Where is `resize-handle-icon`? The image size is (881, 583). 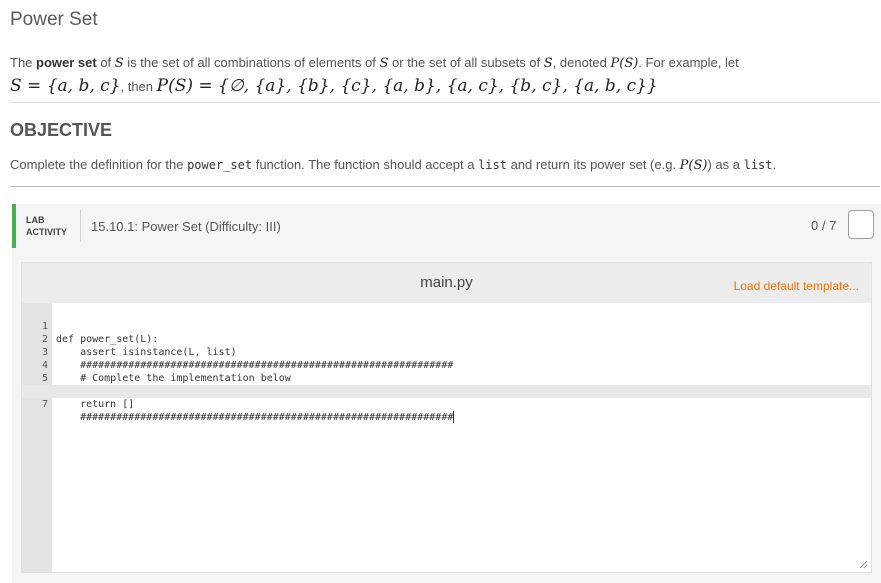
resize-handle-icon is located at coordinates (863, 564).